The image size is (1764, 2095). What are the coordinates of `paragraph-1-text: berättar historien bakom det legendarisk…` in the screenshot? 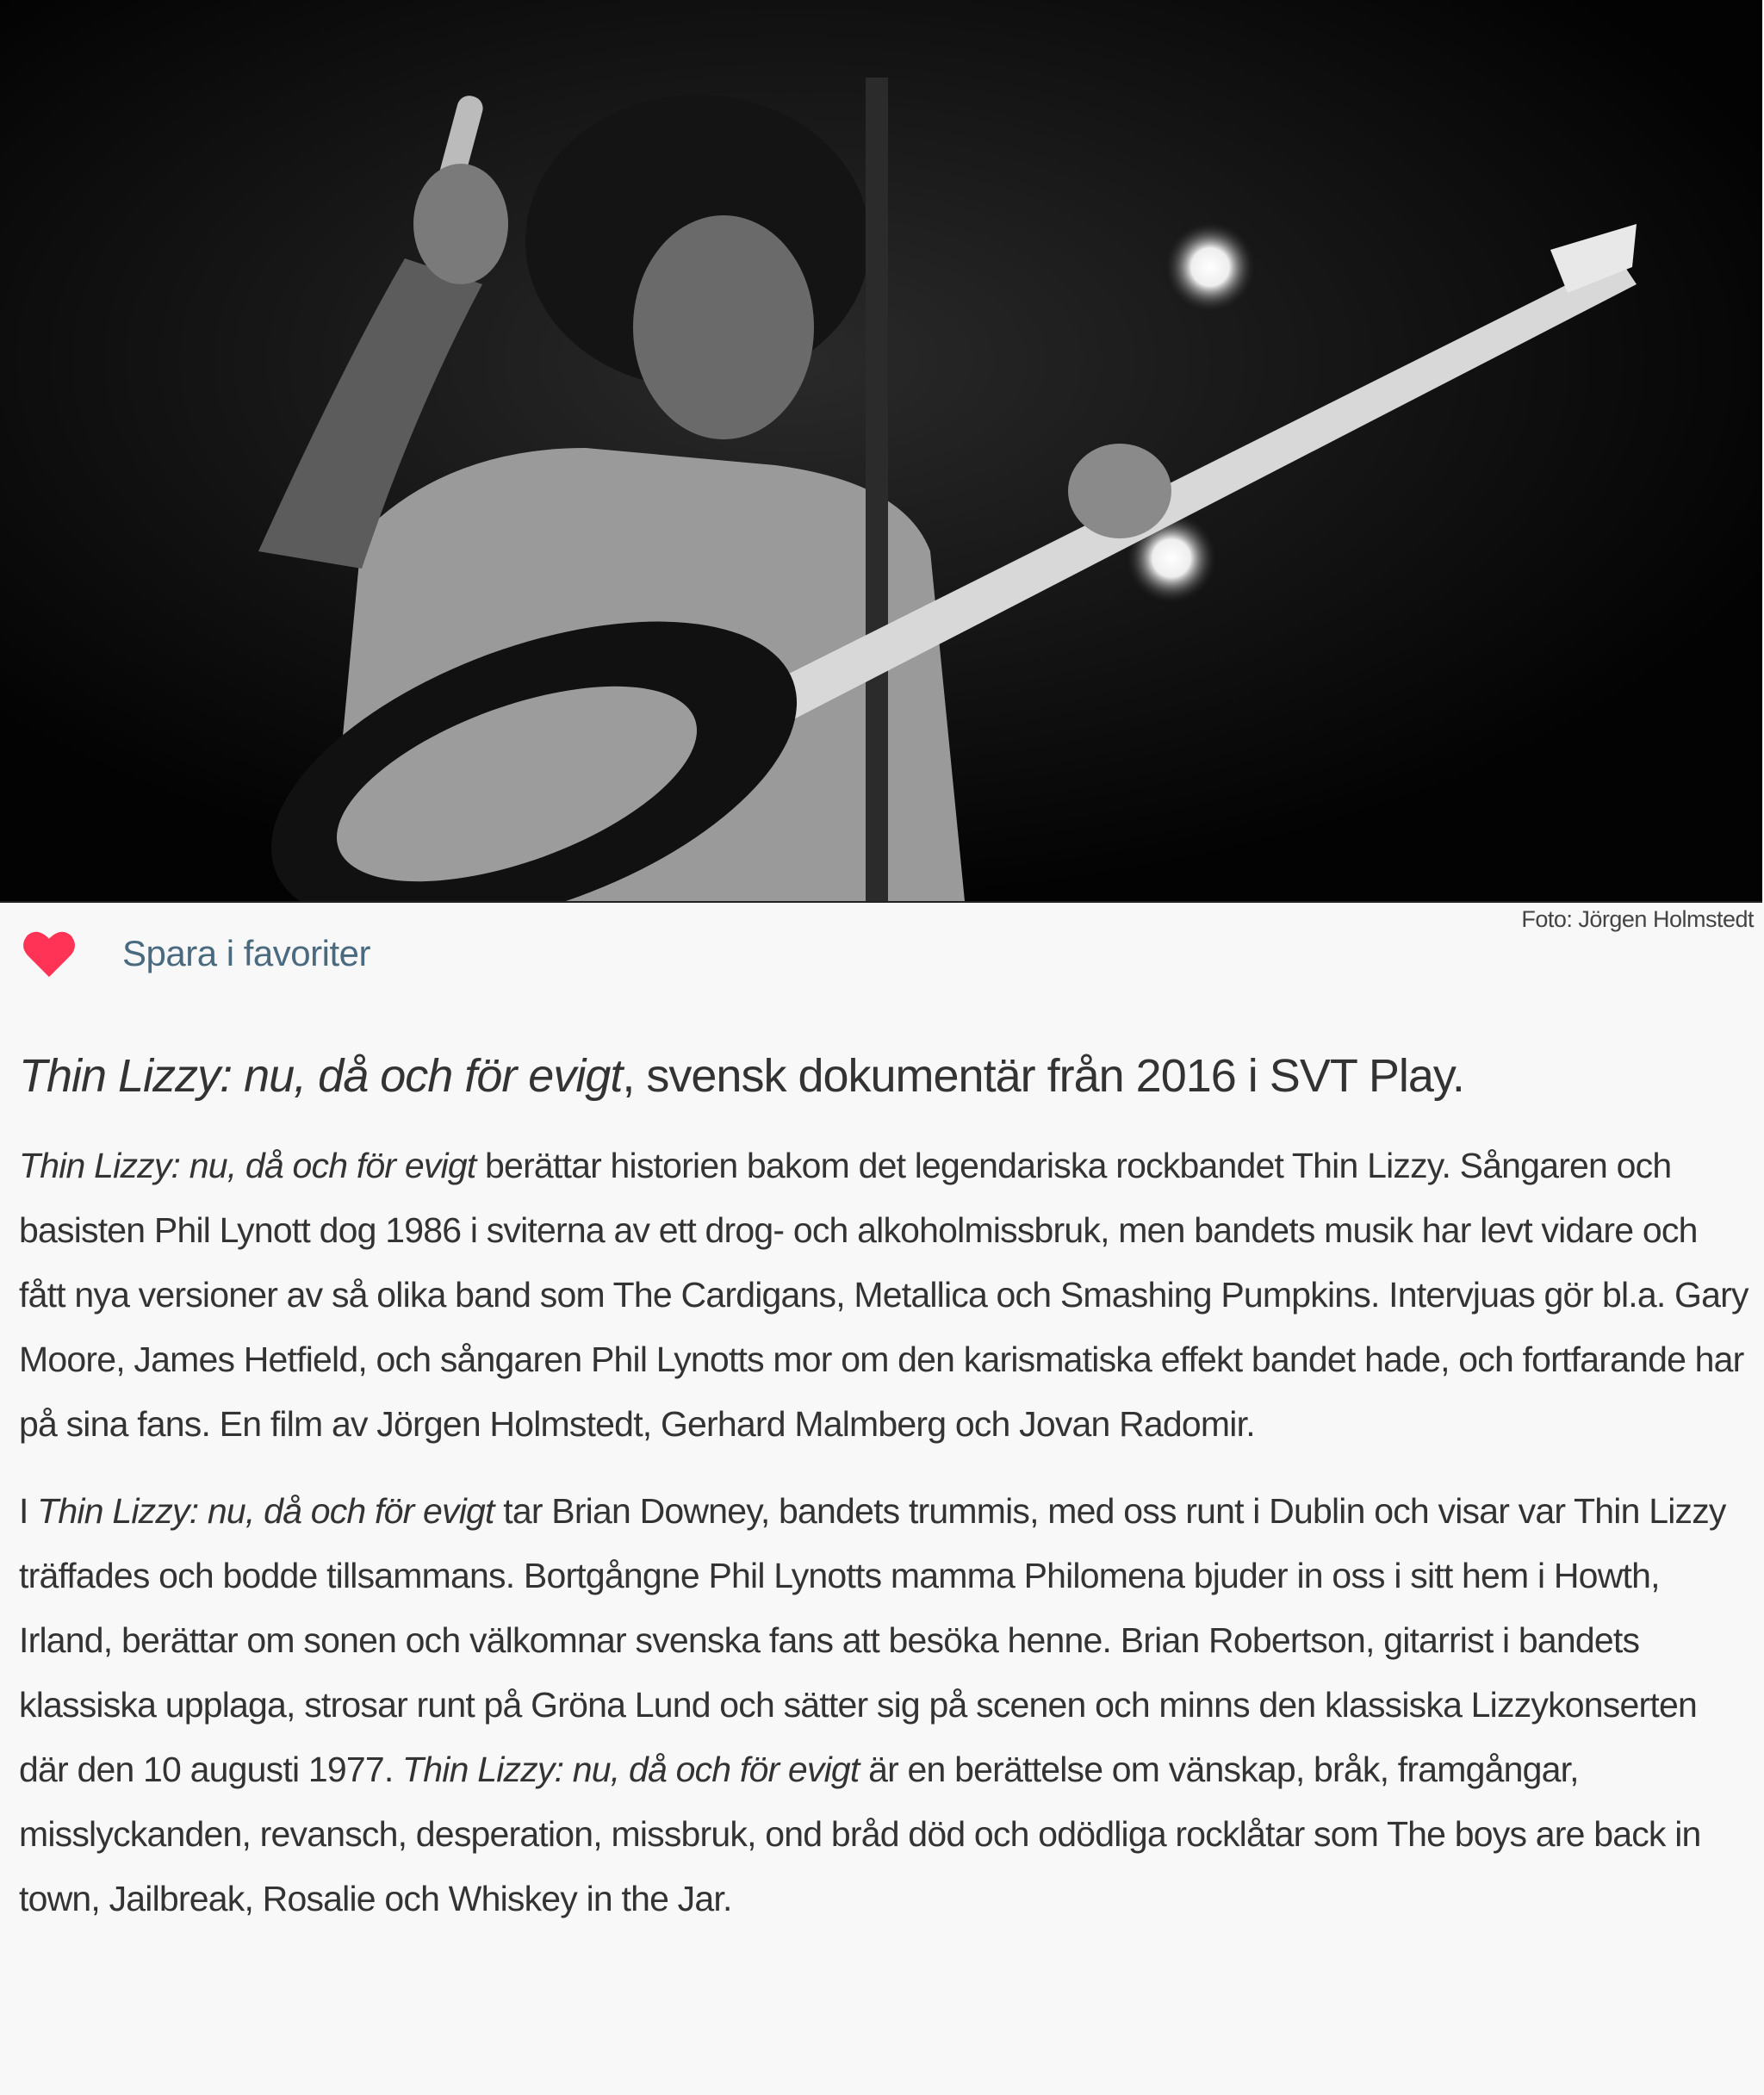 It's located at (884, 1295).